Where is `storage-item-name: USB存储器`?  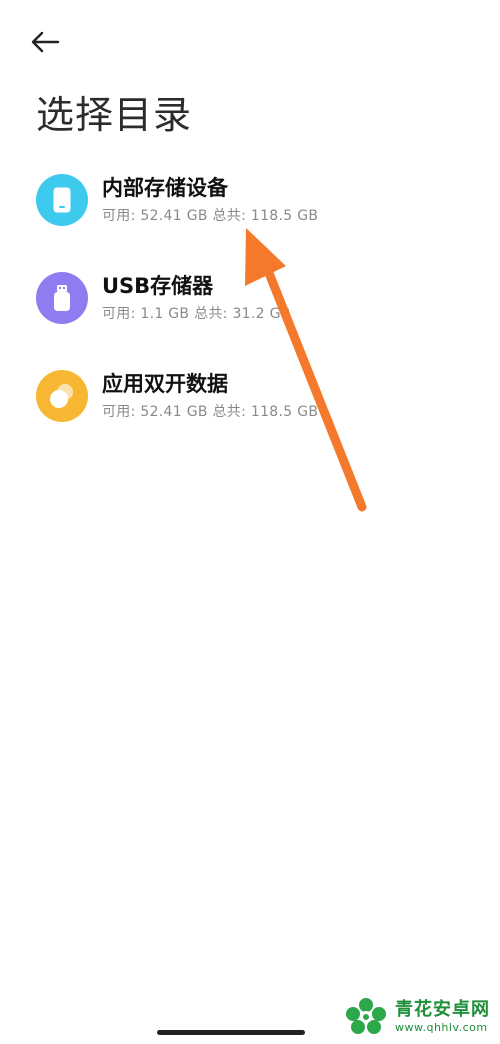
storage-item-name: USB存储器 is located at coordinates (158, 286).